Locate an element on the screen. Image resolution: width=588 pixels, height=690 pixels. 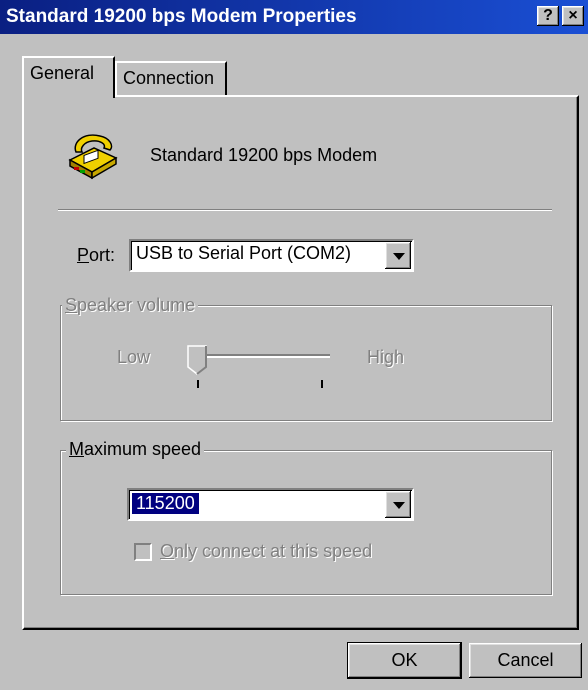
maximum-speed-legend: Maximum speed is located at coordinates (135, 449).